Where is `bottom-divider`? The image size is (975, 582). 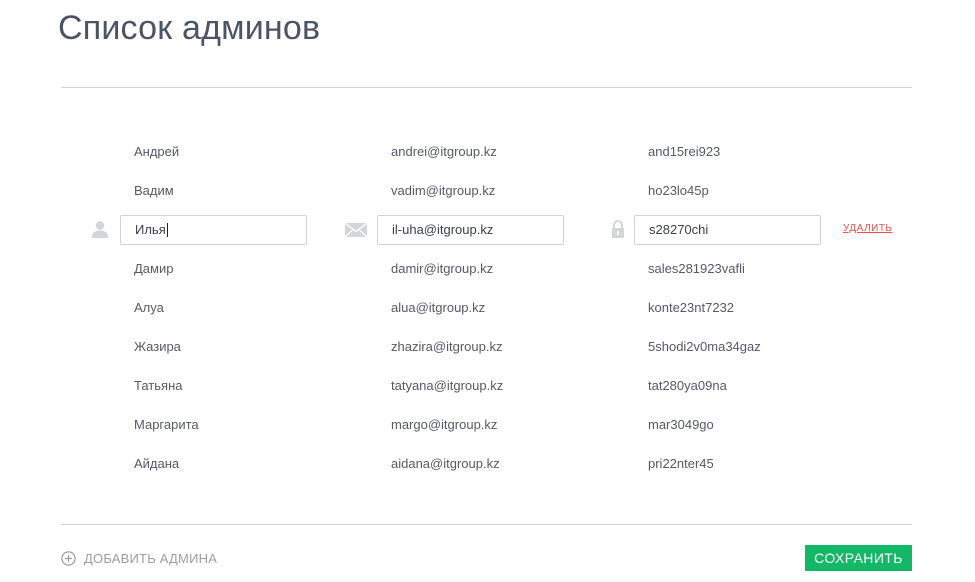 bottom-divider is located at coordinates (486, 524).